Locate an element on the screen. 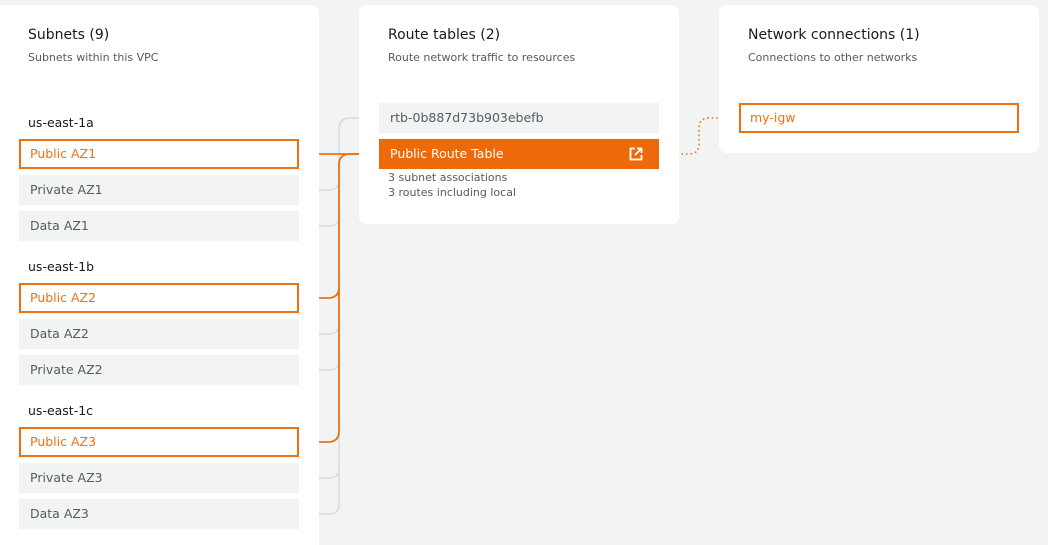  route-tables-subtitle: Route network traffic to resources is located at coordinates (482, 57).